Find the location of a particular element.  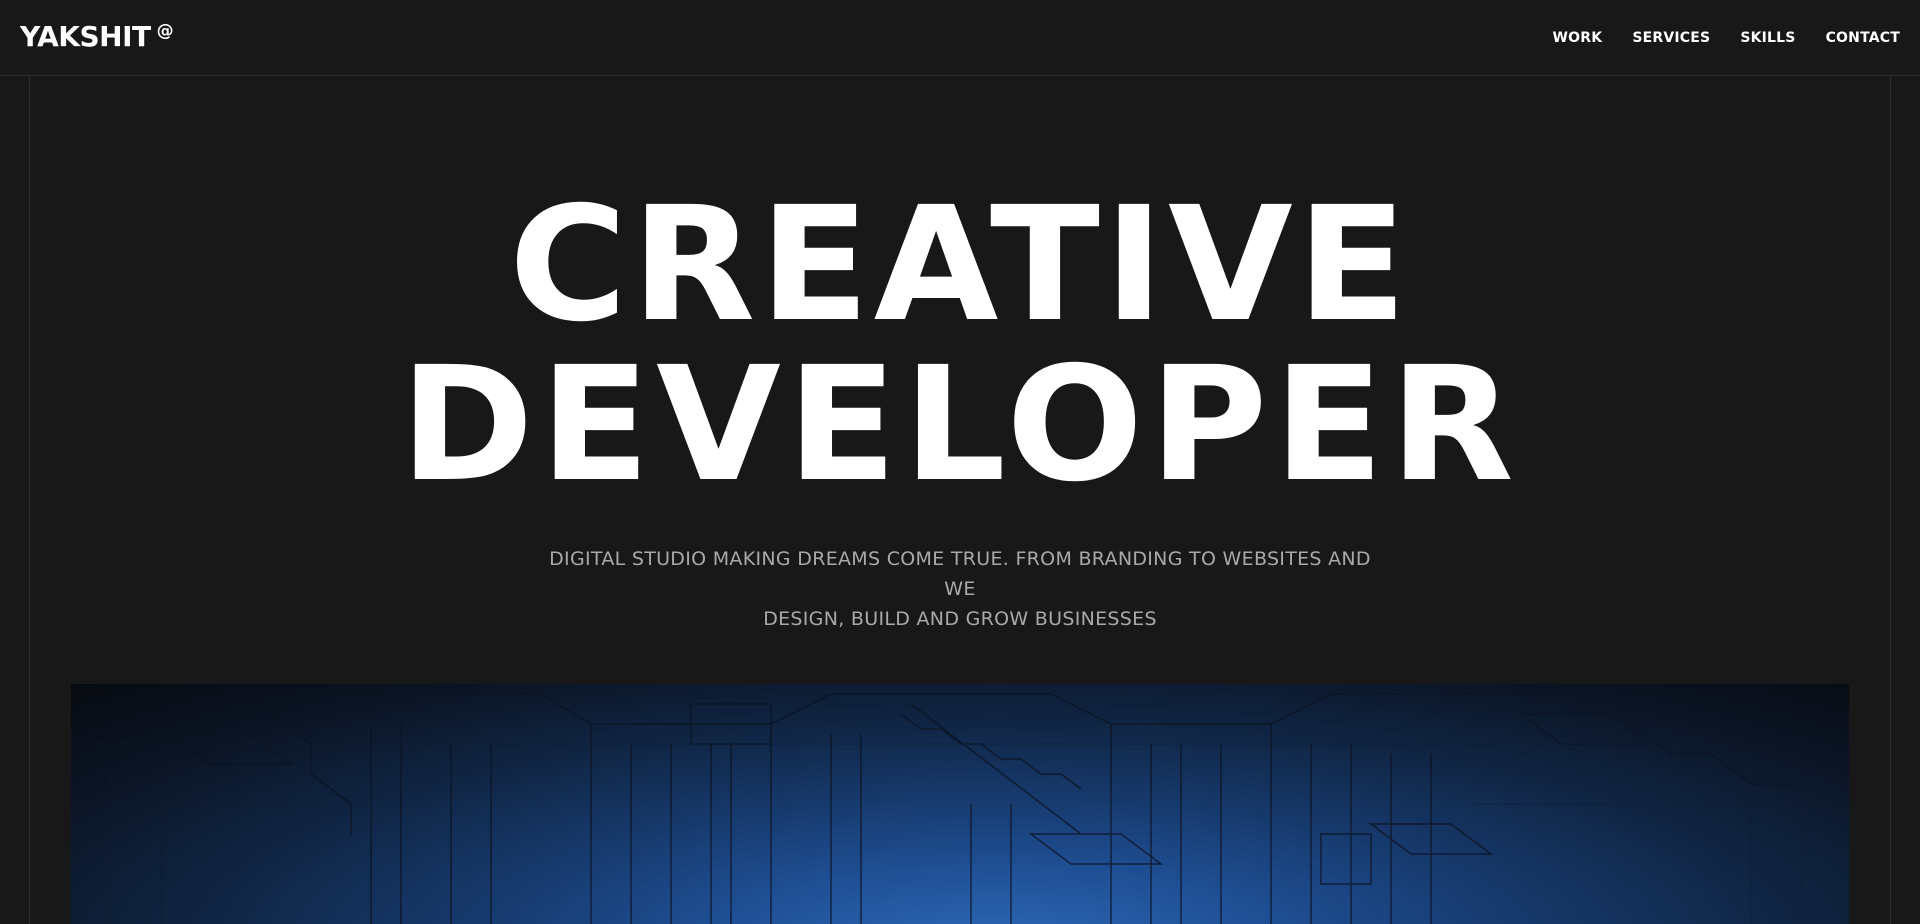

logo: YAKSHIT @ is located at coordinates (97, 37).